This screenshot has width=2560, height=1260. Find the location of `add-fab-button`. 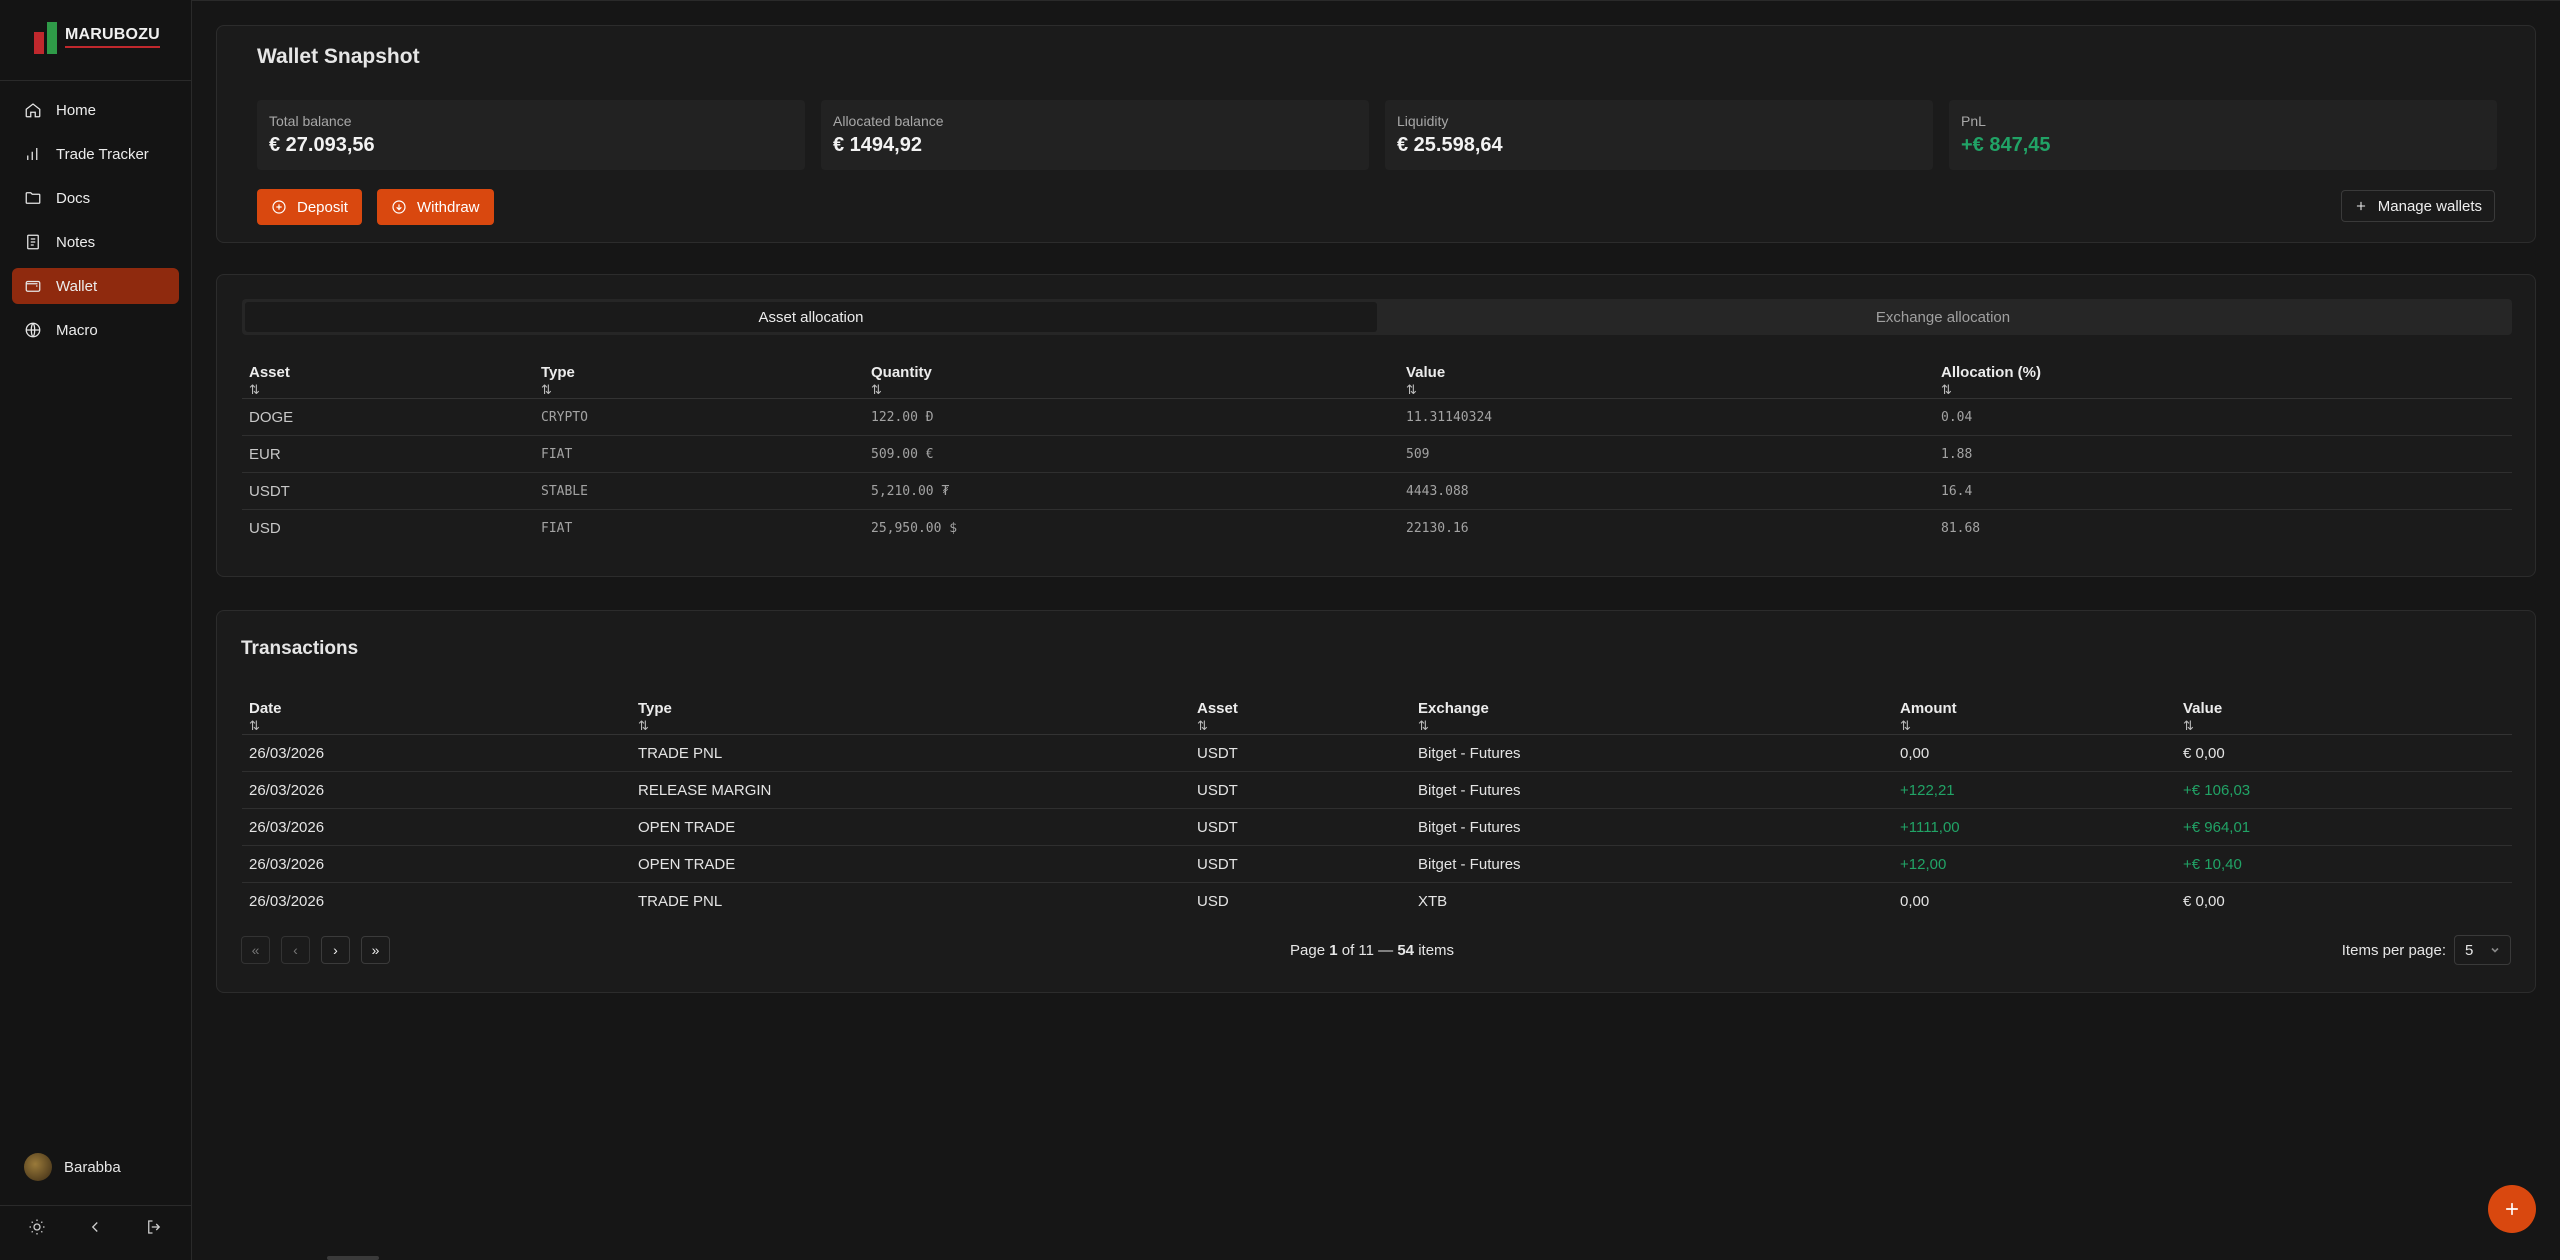

add-fab-button is located at coordinates (2512, 1209).